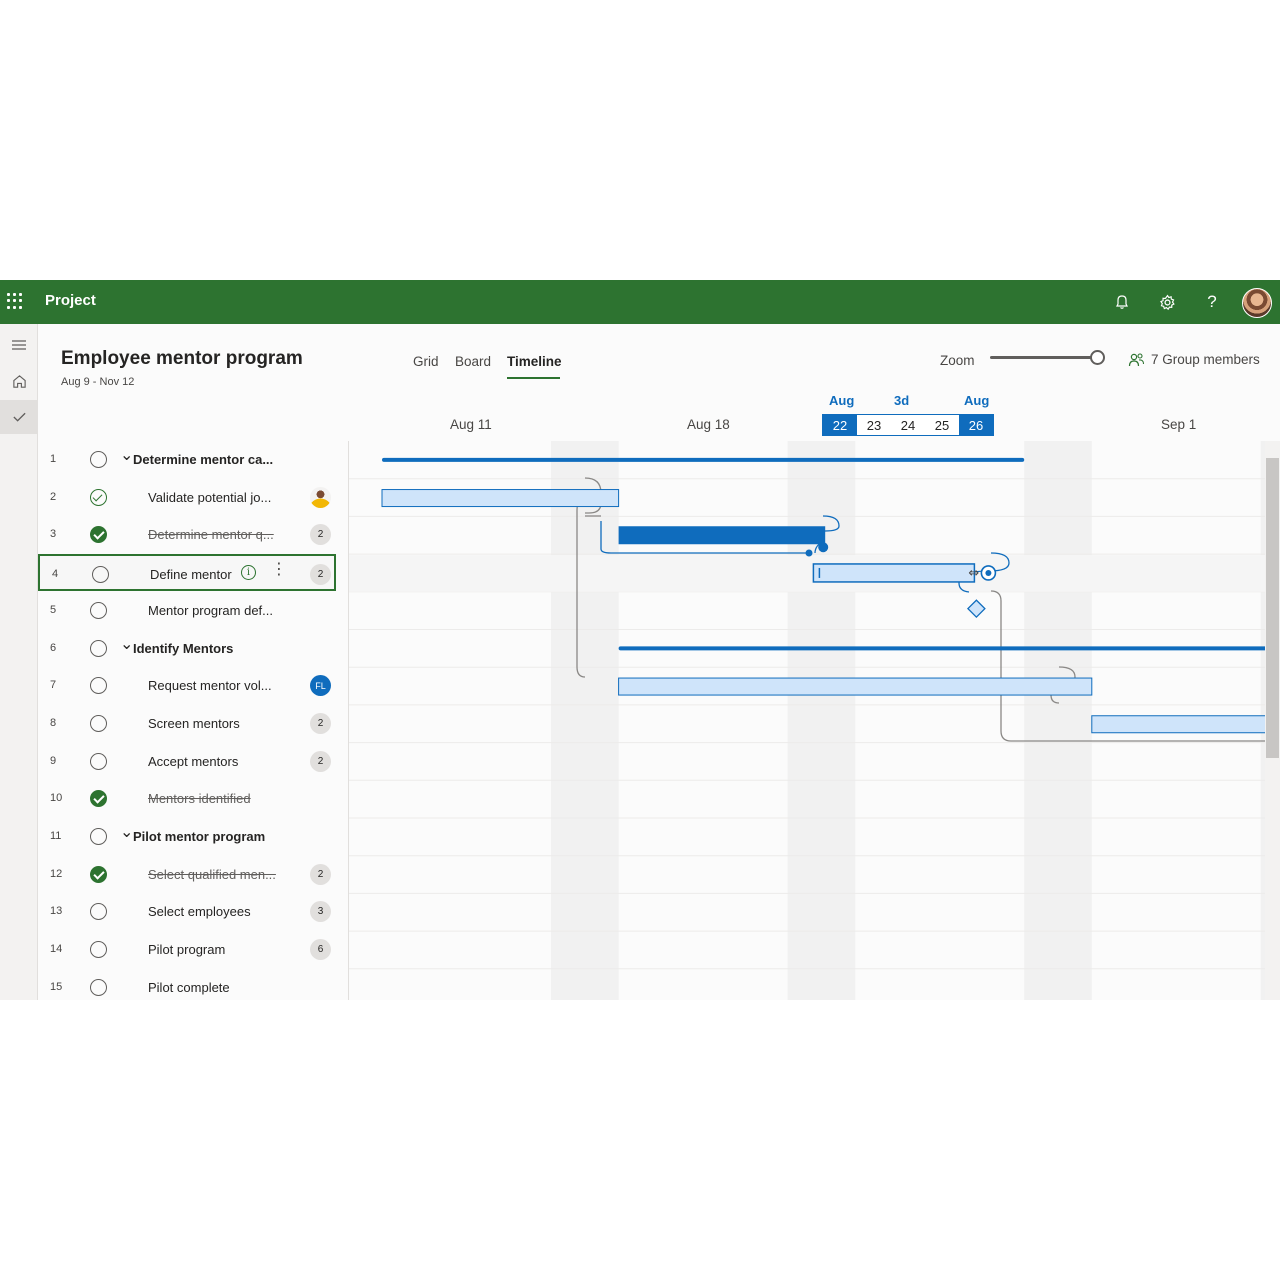 The height and width of the screenshot is (1280, 1280). Describe the element at coordinates (56, 873) in the screenshot. I see `task-number: 12` at that location.